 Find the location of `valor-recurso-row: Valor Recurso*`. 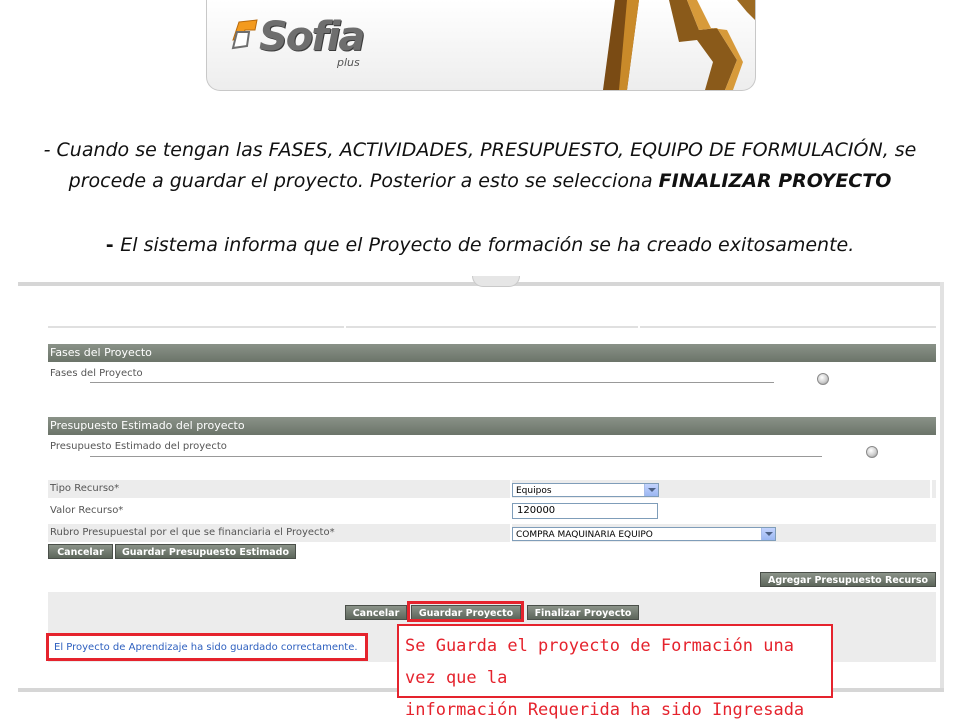

valor-recurso-row: Valor Recurso* is located at coordinates (492, 511).